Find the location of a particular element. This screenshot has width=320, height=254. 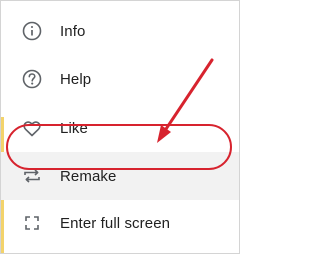

menu-item-fullscreen: Enter full screen is located at coordinates (120, 223).